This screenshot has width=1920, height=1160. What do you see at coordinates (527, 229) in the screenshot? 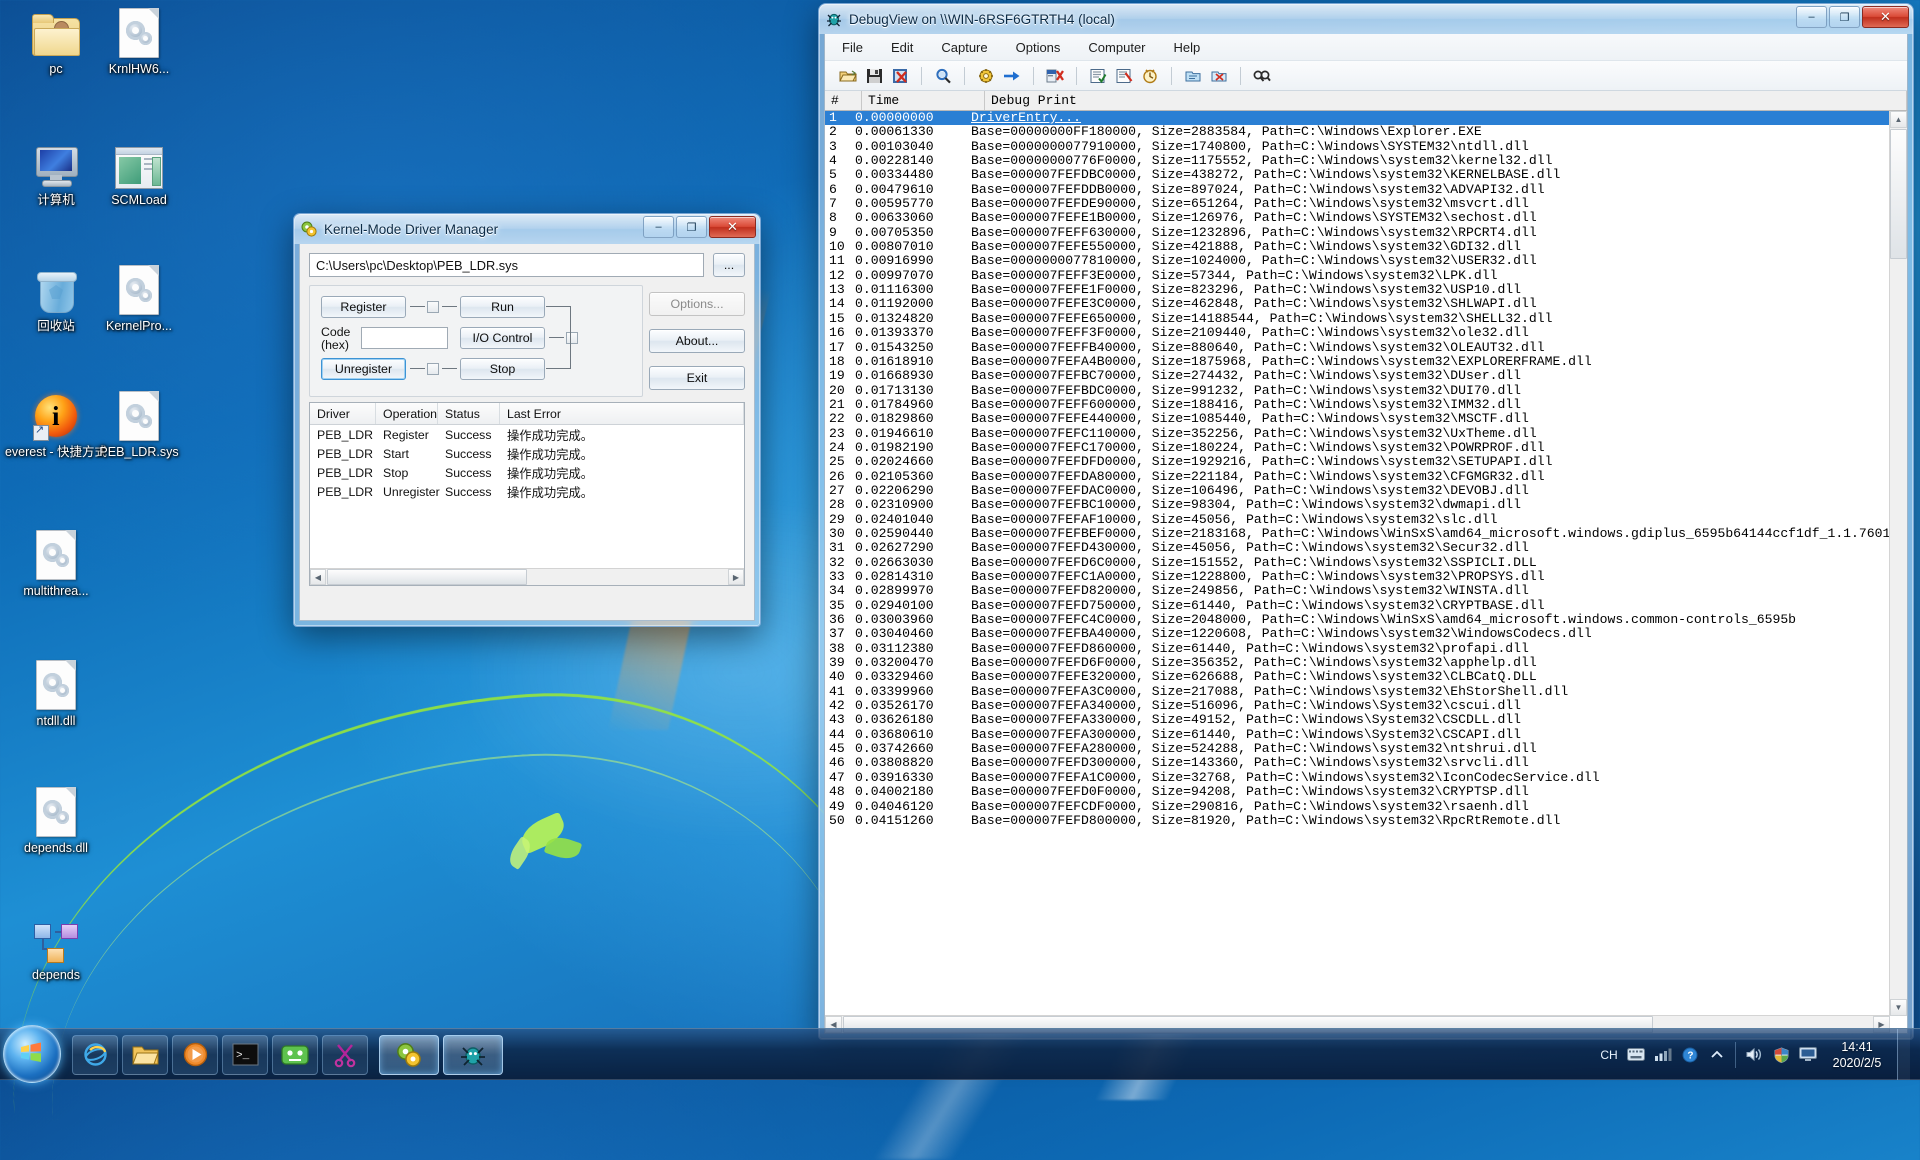
I see `driver-manager-titlebar: Kernel-Mode Driver Manager – ❐ ✕` at bounding box center [527, 229].